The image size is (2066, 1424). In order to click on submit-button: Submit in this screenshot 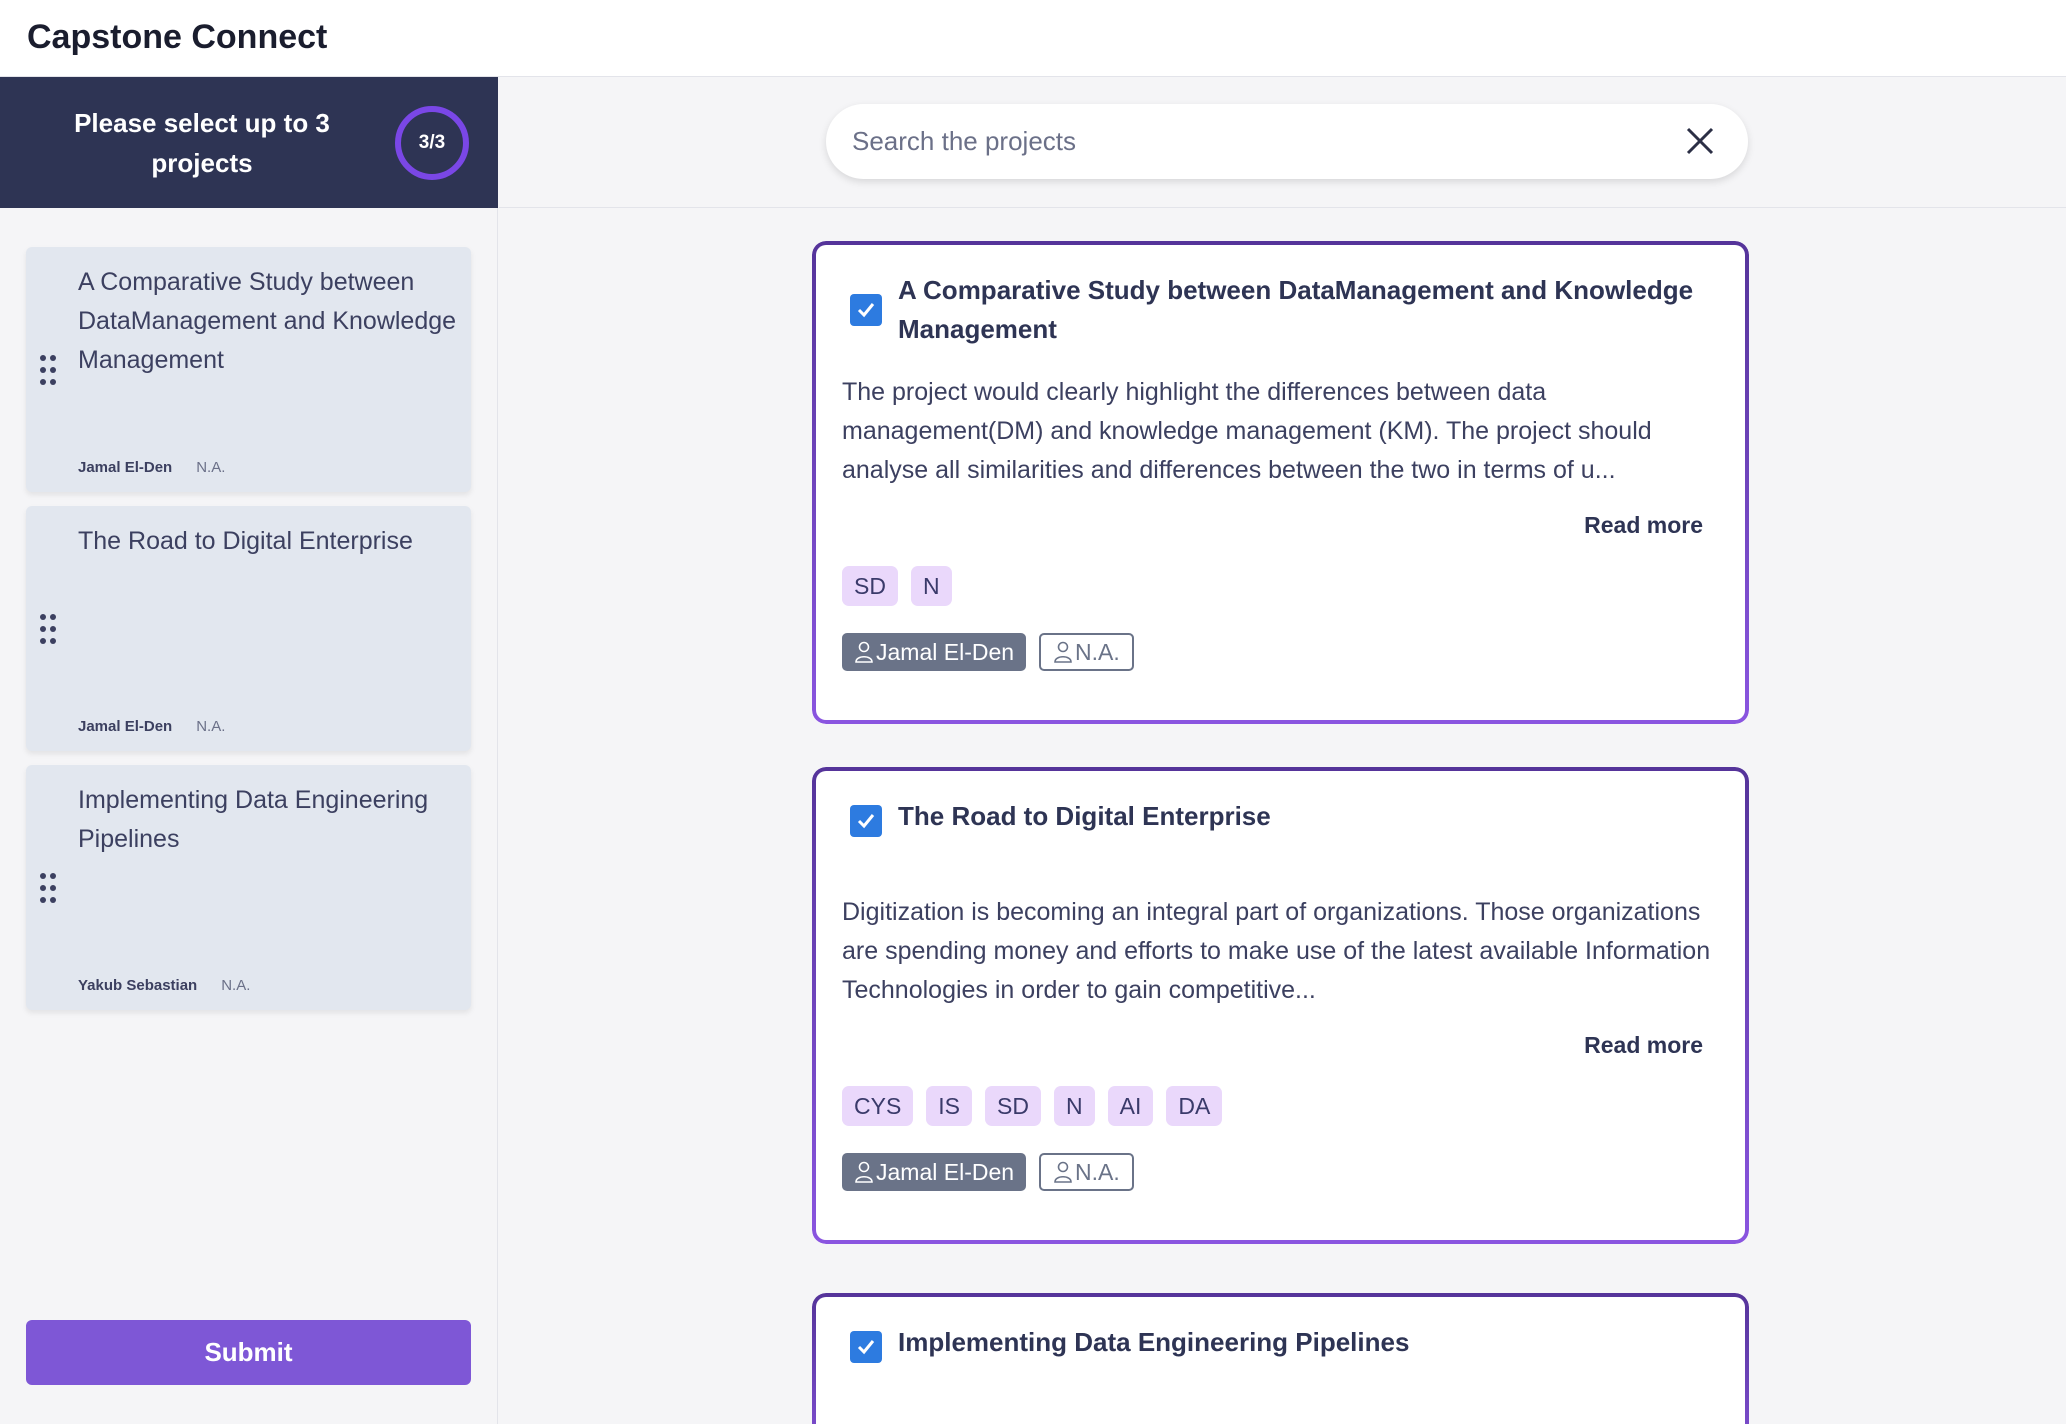, I will do `click(248, 1352)`.